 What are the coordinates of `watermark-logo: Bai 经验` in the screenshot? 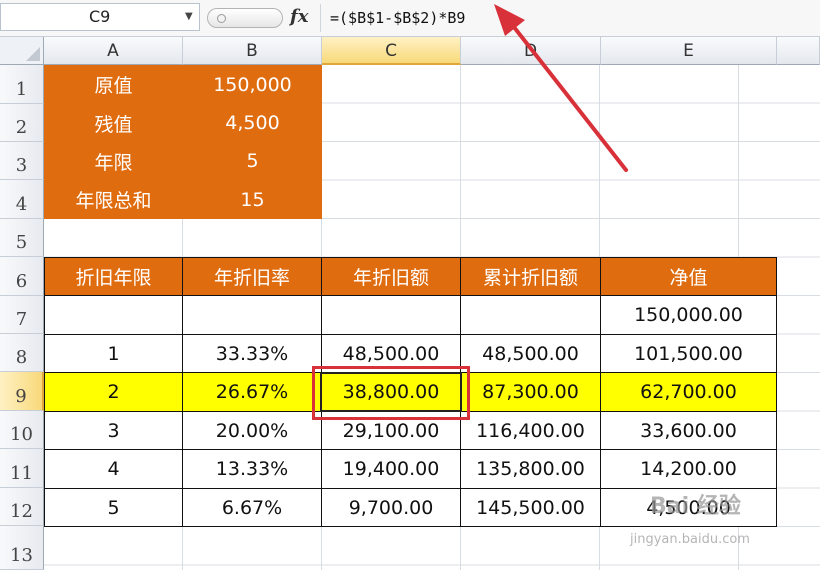 It's located at (695, 506).